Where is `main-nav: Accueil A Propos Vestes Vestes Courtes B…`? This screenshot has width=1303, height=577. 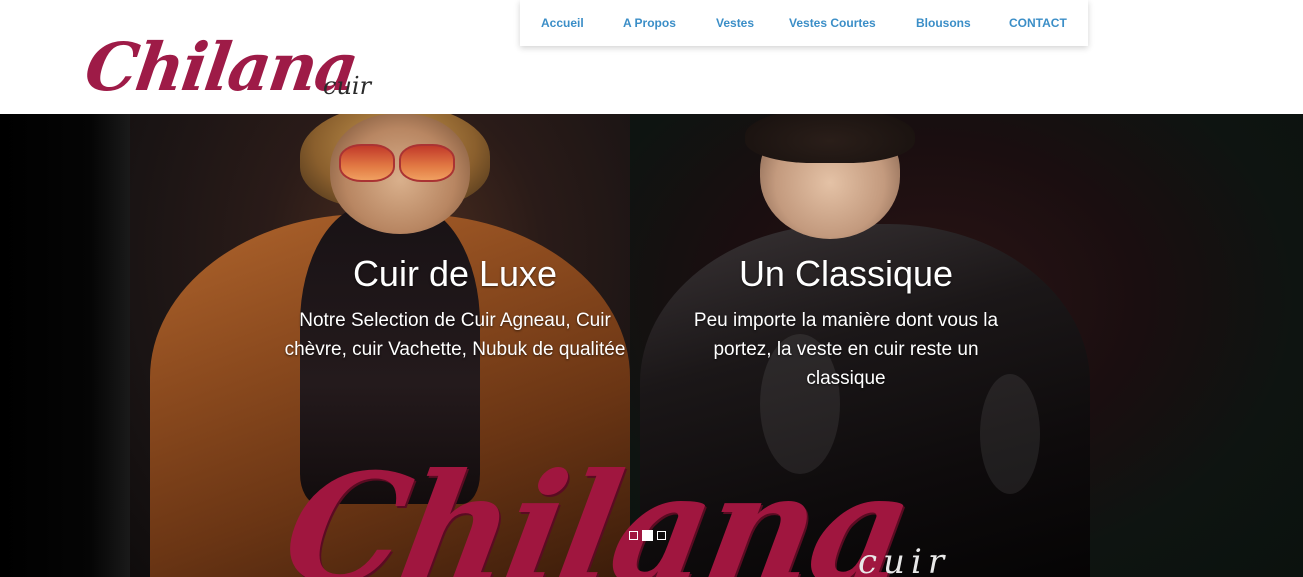
main-nav: Accueil A Propos Vestes Vestes Courtes B… is located at coordinates (804, 23).